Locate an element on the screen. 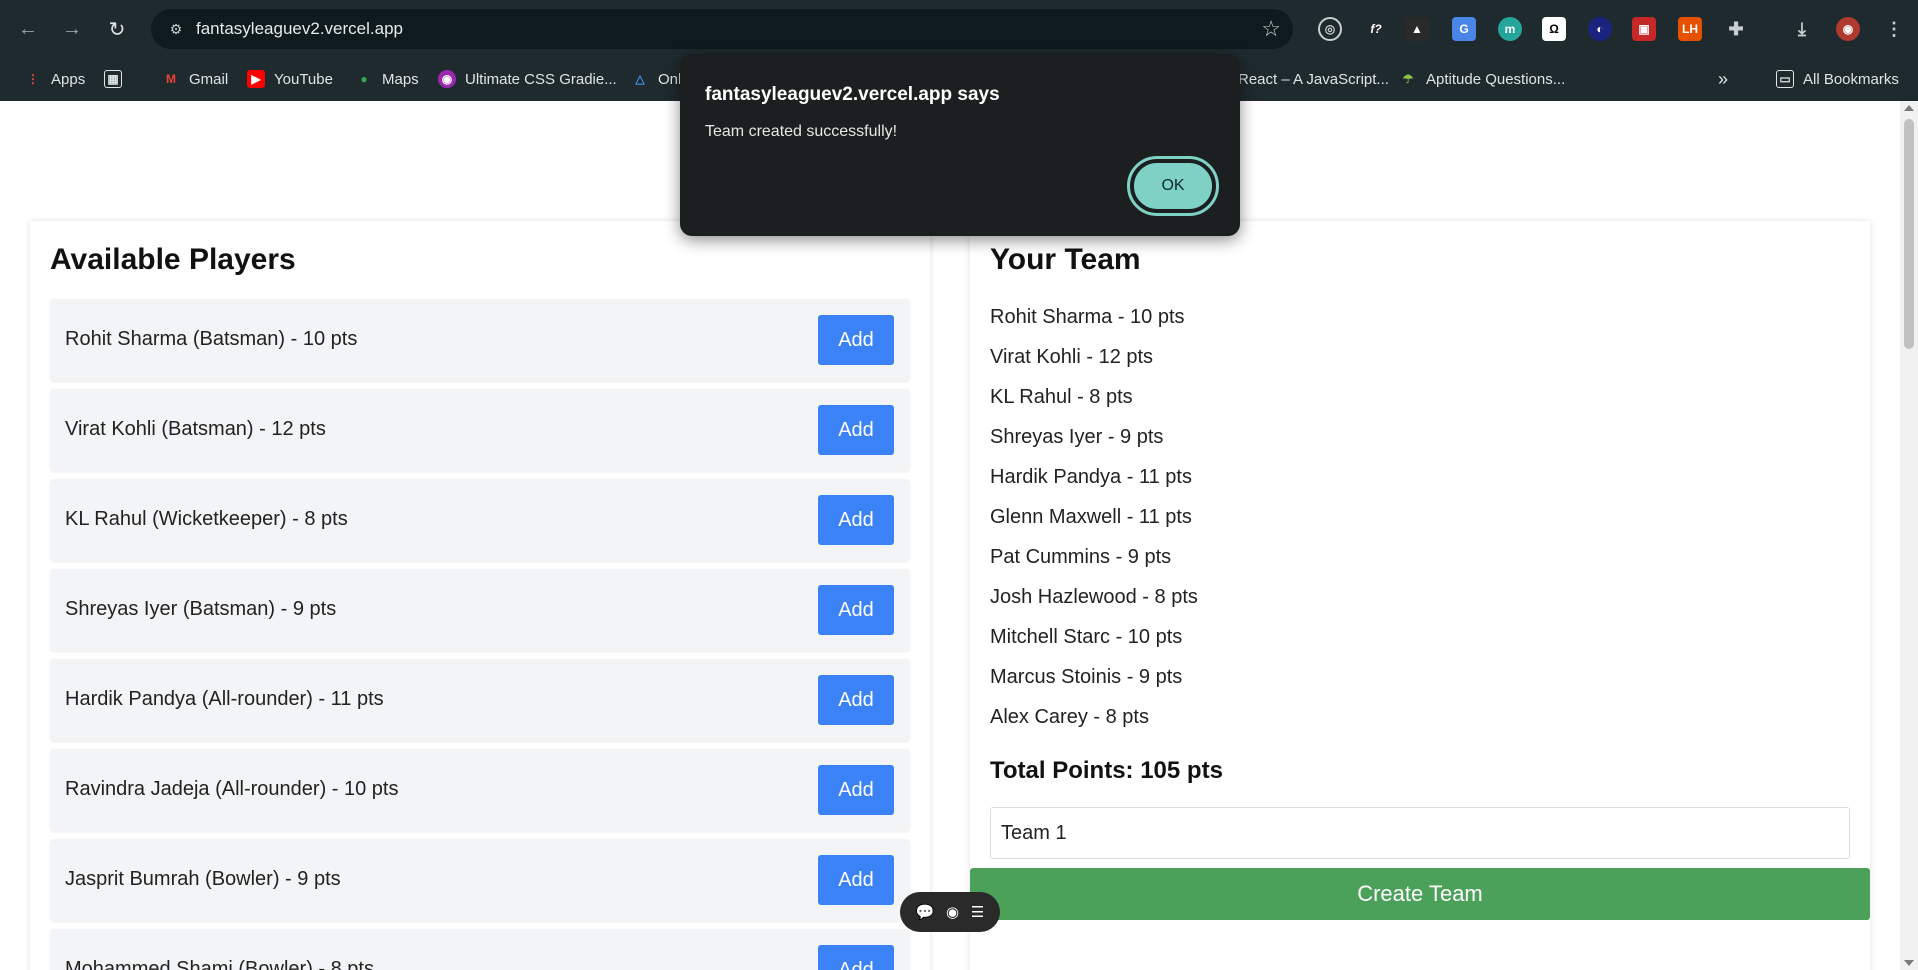  floating-toolbar: 💬 ◉ ☰ is located at coordinates (950, 912).